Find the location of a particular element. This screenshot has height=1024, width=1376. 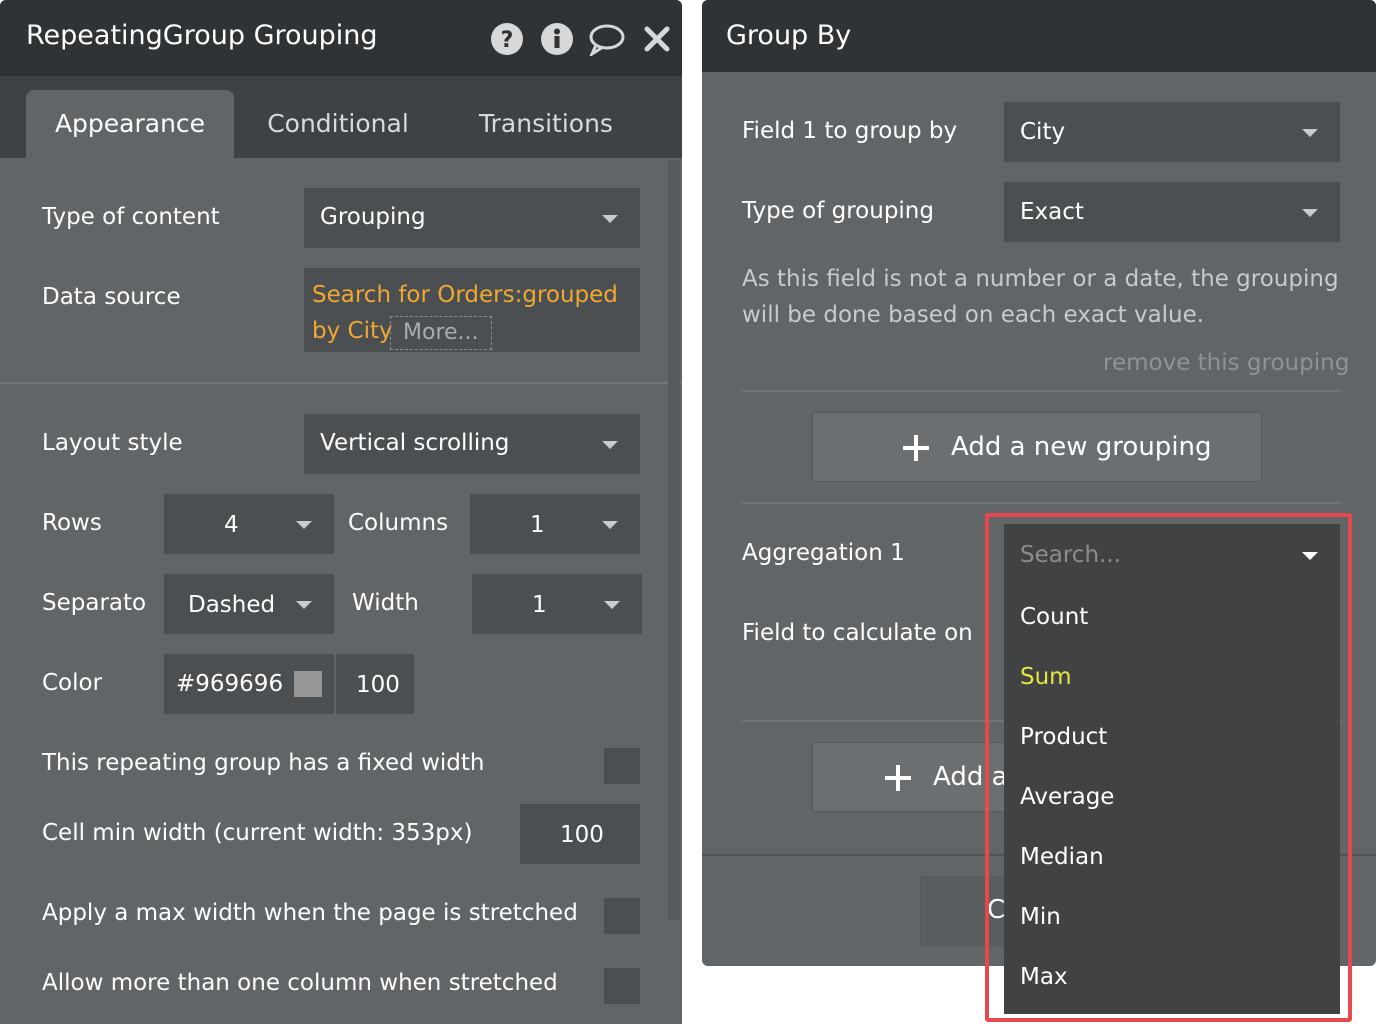

columns-label: Columns is located at coordinates (398, 523).